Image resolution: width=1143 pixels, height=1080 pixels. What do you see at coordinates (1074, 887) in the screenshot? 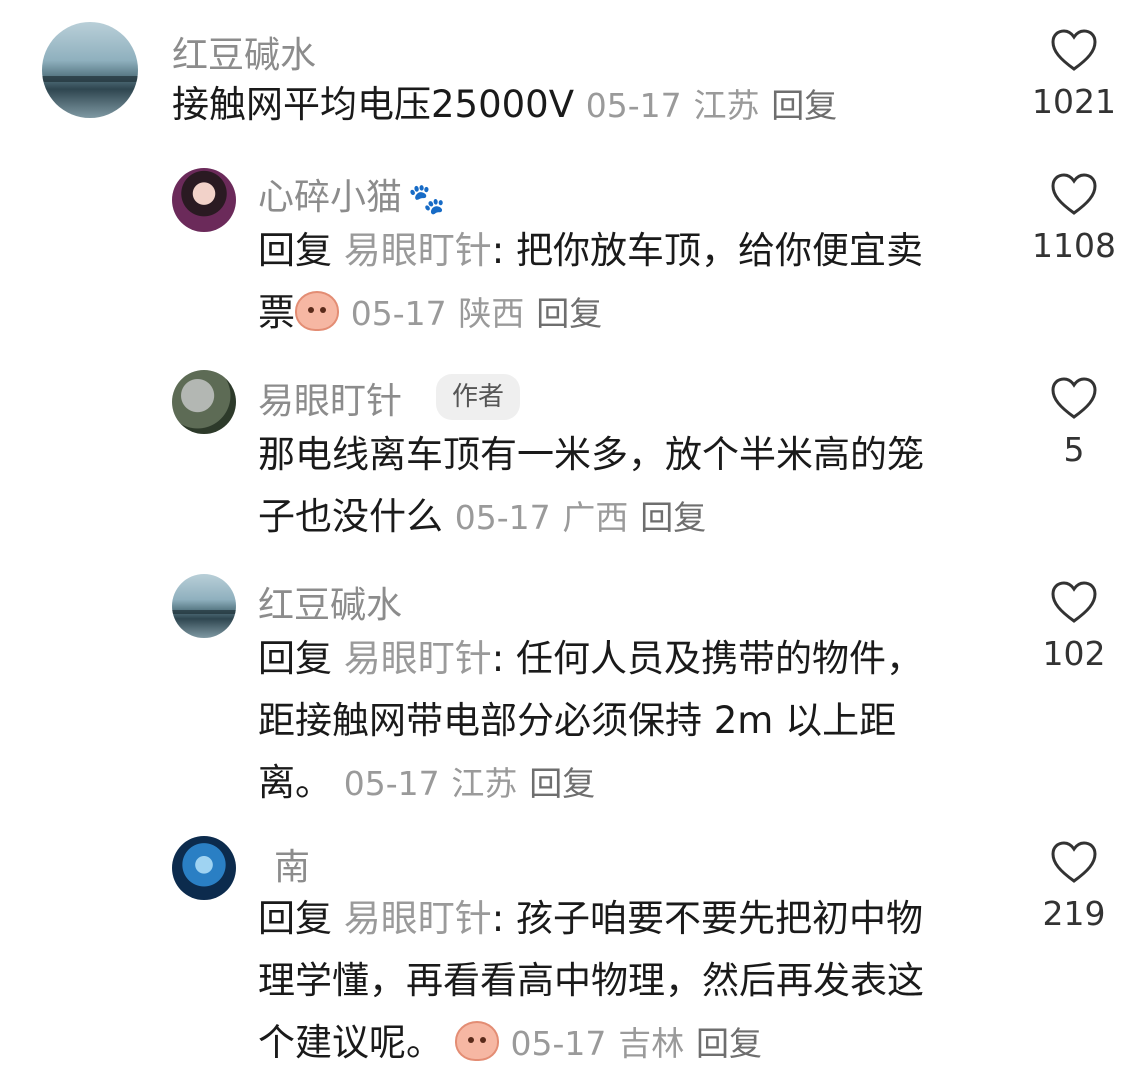
I see `like-button: 219` at bounding box center [1074, 887].